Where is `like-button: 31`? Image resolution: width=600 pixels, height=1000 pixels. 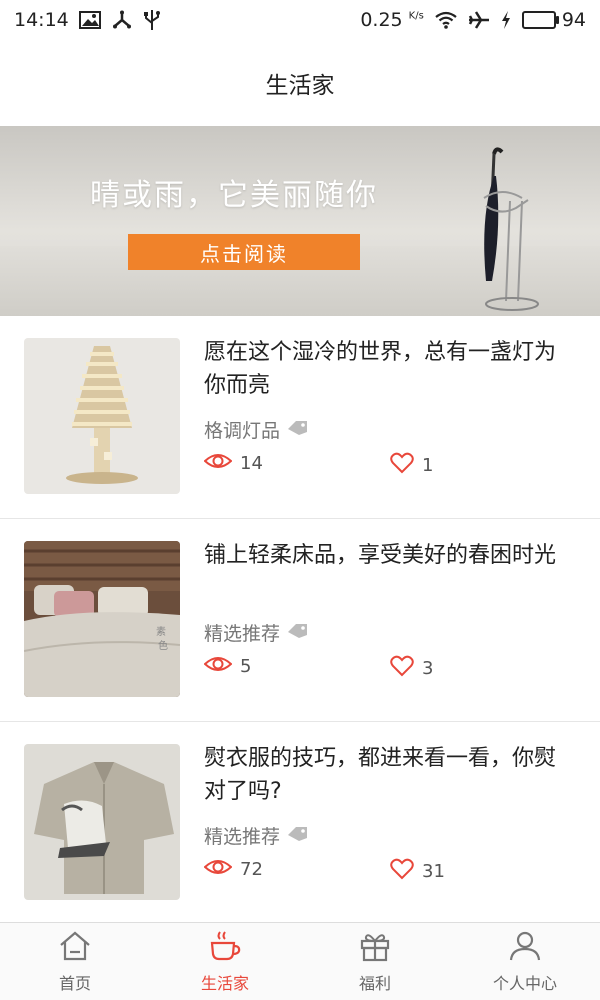
like-button: 31 is located at coordinates (417, 871).